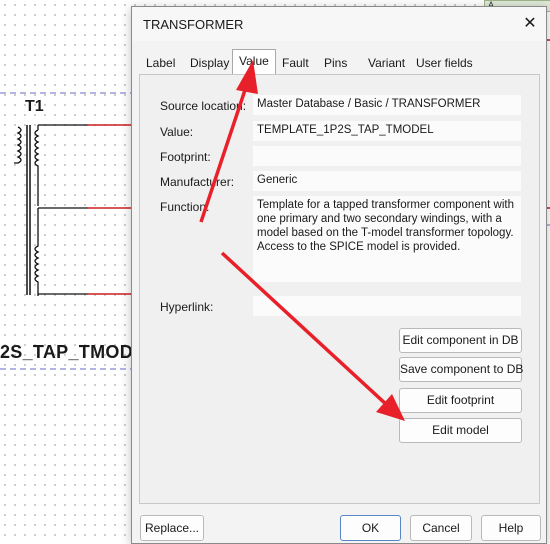 This screenshot has width=550, height=544. Describe the element at coordinates (305, 329) in the screenshot. I see `annotation-arrow-to-edit-model` at that location.